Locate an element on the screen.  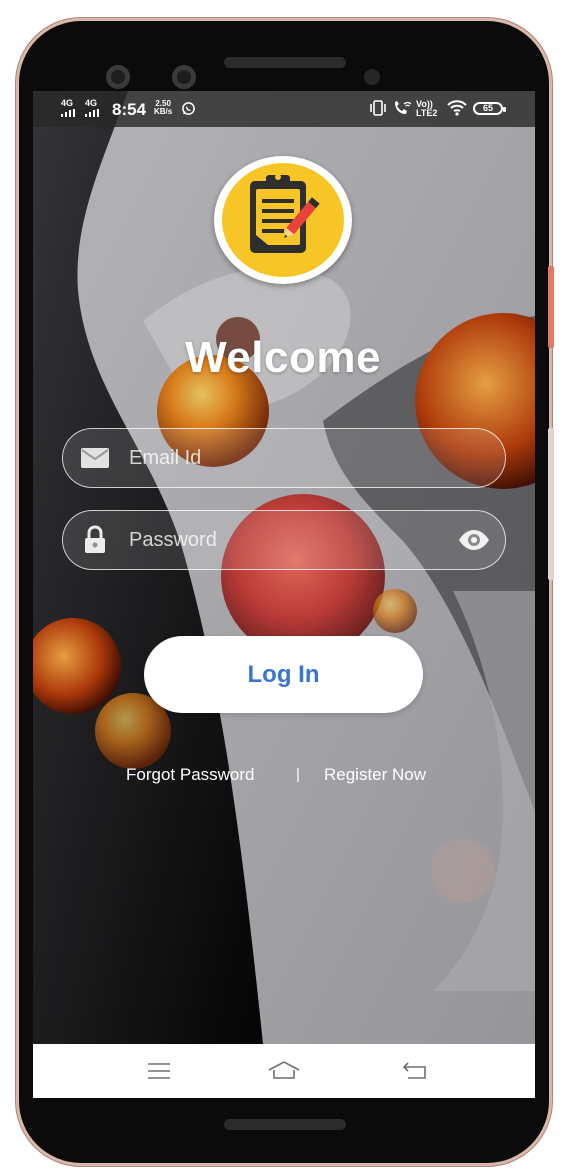
bottom-speaker is located at coordinates (285, 1124).